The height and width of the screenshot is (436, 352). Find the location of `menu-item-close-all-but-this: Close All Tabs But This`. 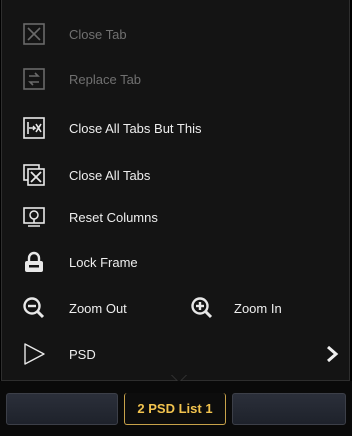

menu-item-close-all-but-this: Close All Tabs But This is located at coordinates (176, 128).